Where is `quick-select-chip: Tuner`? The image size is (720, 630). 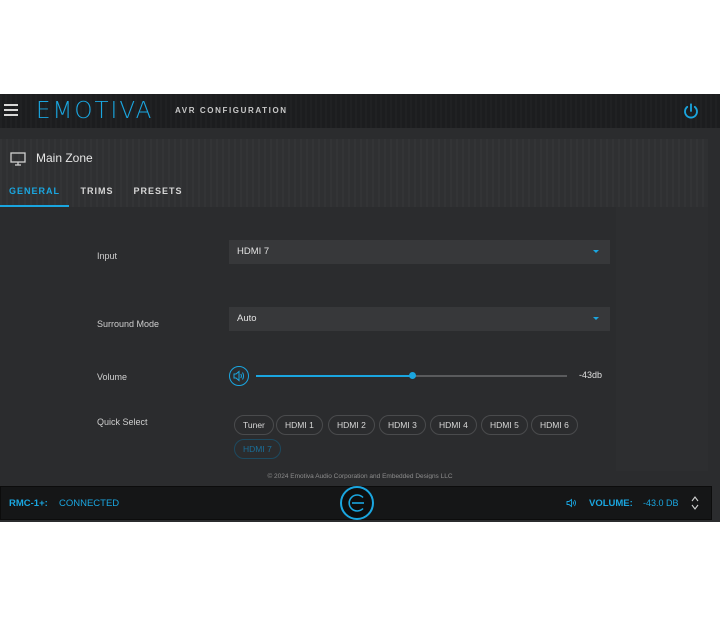 quick-select-chip: Tuner is located at coordinates (254, 425).